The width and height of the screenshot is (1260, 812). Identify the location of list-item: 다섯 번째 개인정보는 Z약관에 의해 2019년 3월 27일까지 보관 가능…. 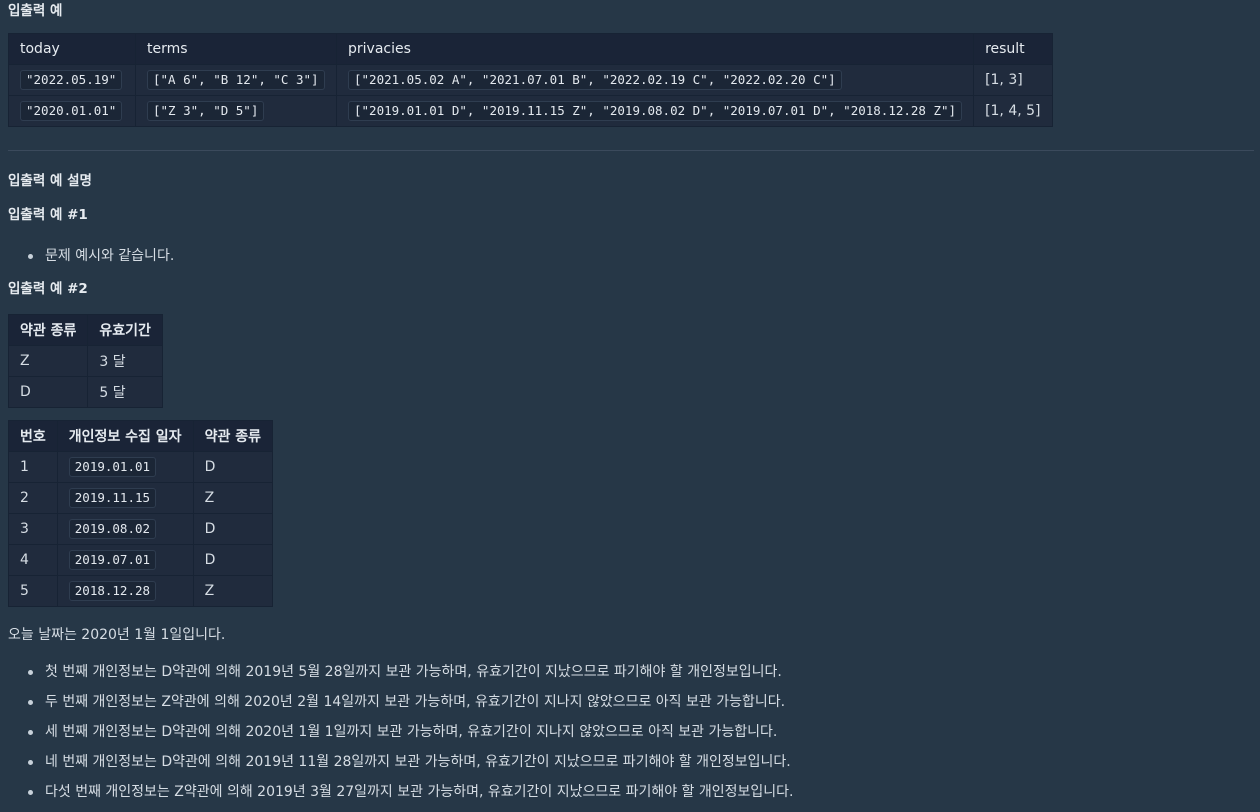
(411, 798).